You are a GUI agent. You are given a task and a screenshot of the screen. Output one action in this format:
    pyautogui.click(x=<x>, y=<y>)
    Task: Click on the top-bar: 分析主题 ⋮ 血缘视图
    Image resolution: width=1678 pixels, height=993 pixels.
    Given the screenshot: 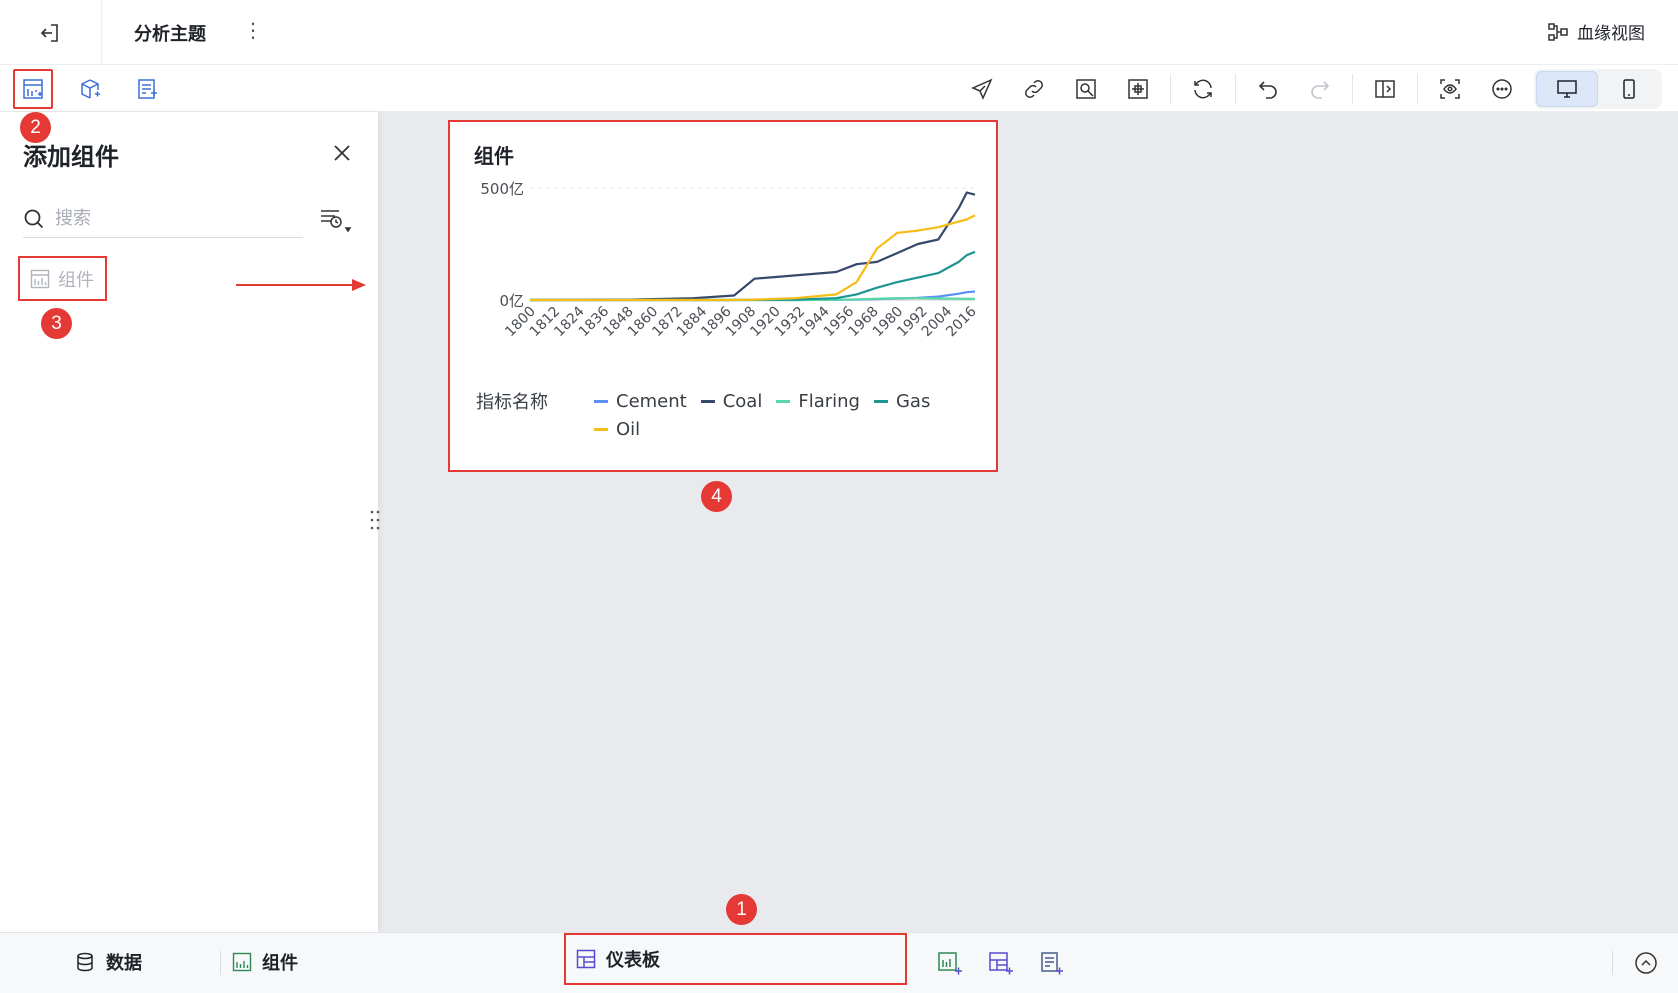 What is the action you would take?
    pyautogui.click(x=839, y=32)
    